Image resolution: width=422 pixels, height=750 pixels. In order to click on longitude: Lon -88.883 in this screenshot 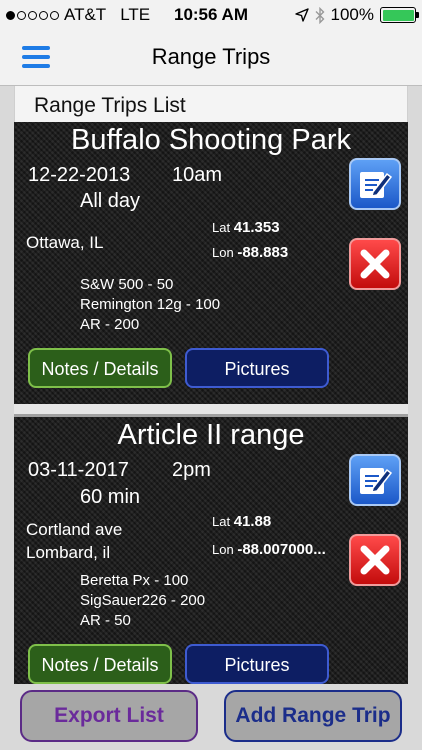, I will do `click(250, 252)`.